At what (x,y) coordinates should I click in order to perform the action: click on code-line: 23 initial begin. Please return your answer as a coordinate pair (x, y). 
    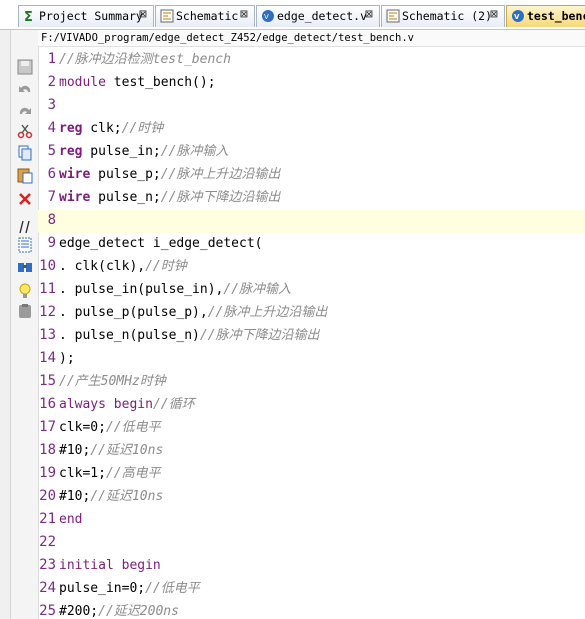
    Looking at the image, I should click on (311, 566).